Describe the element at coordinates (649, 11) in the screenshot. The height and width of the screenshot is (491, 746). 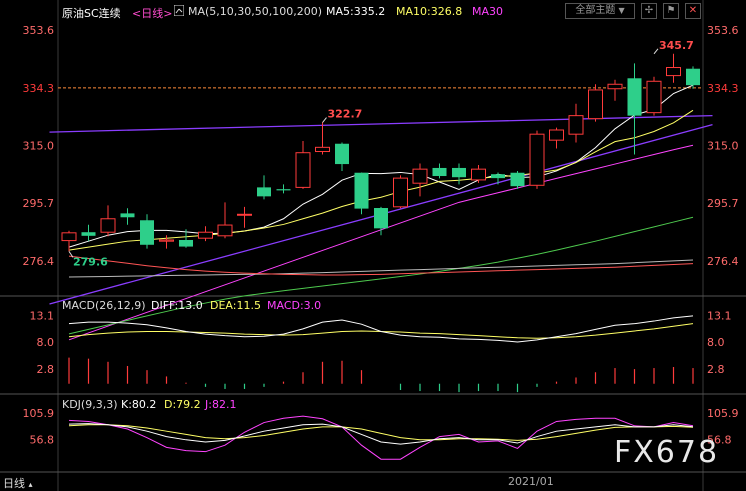
I see `crosshair-icon: ✢` at that location.